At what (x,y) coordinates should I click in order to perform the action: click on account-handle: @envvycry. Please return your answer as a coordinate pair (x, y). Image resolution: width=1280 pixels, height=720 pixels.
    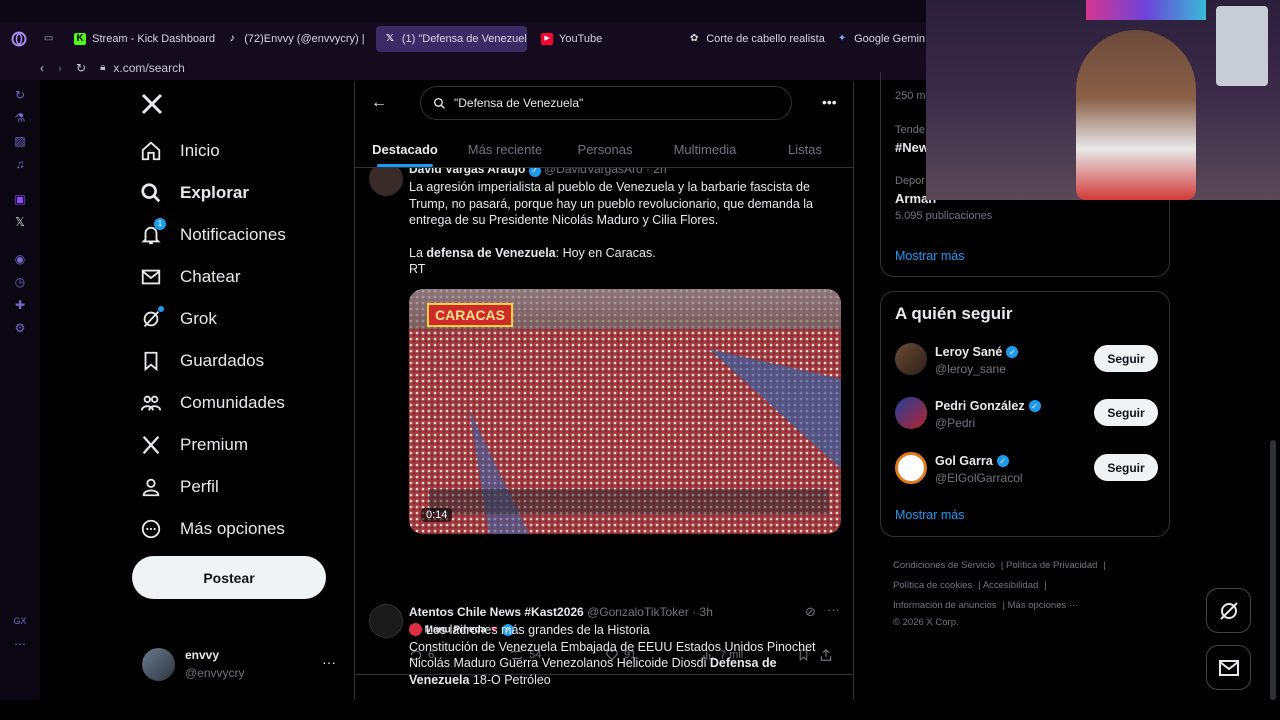
    Looking at the image, I should click on (215, 673).